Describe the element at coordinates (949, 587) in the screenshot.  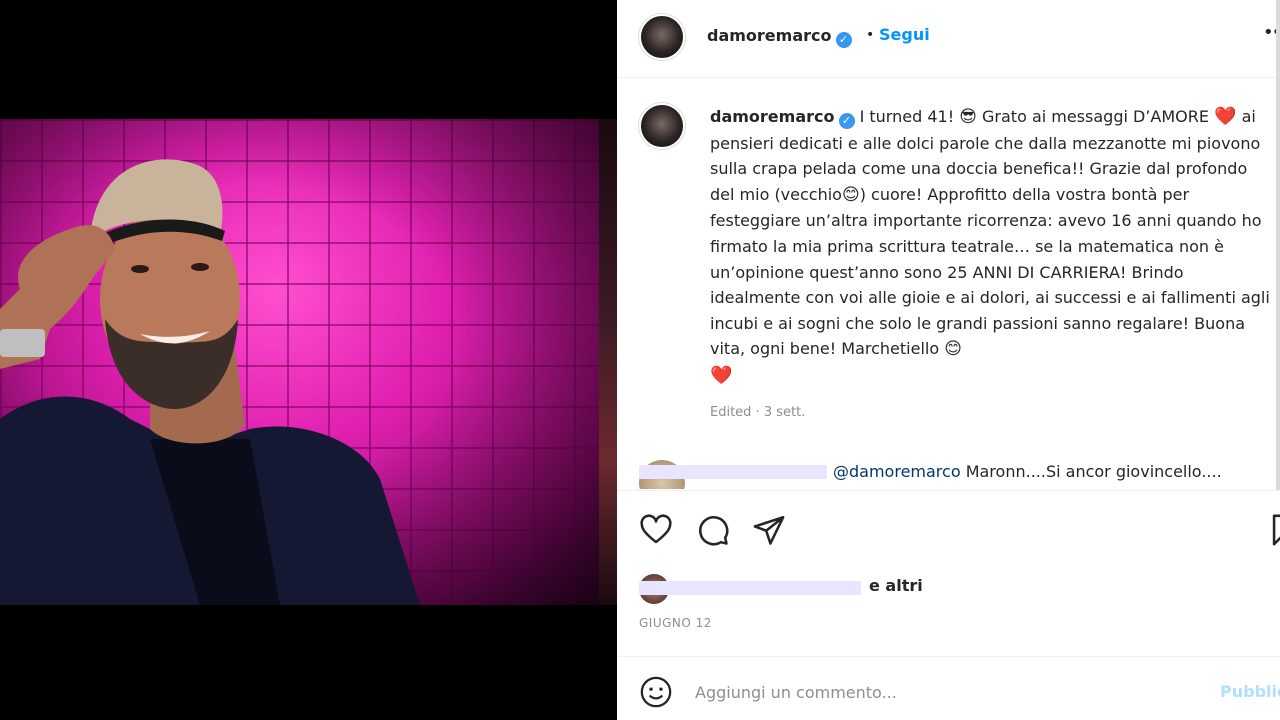
I see `likes-summary: e altri` at that location.